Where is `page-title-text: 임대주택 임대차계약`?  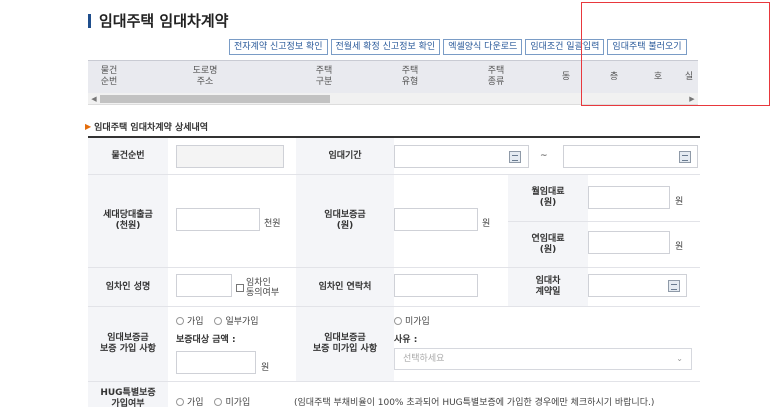 page-title-text: 임대주택 임대차계약 is located at coordinates (164, 21).